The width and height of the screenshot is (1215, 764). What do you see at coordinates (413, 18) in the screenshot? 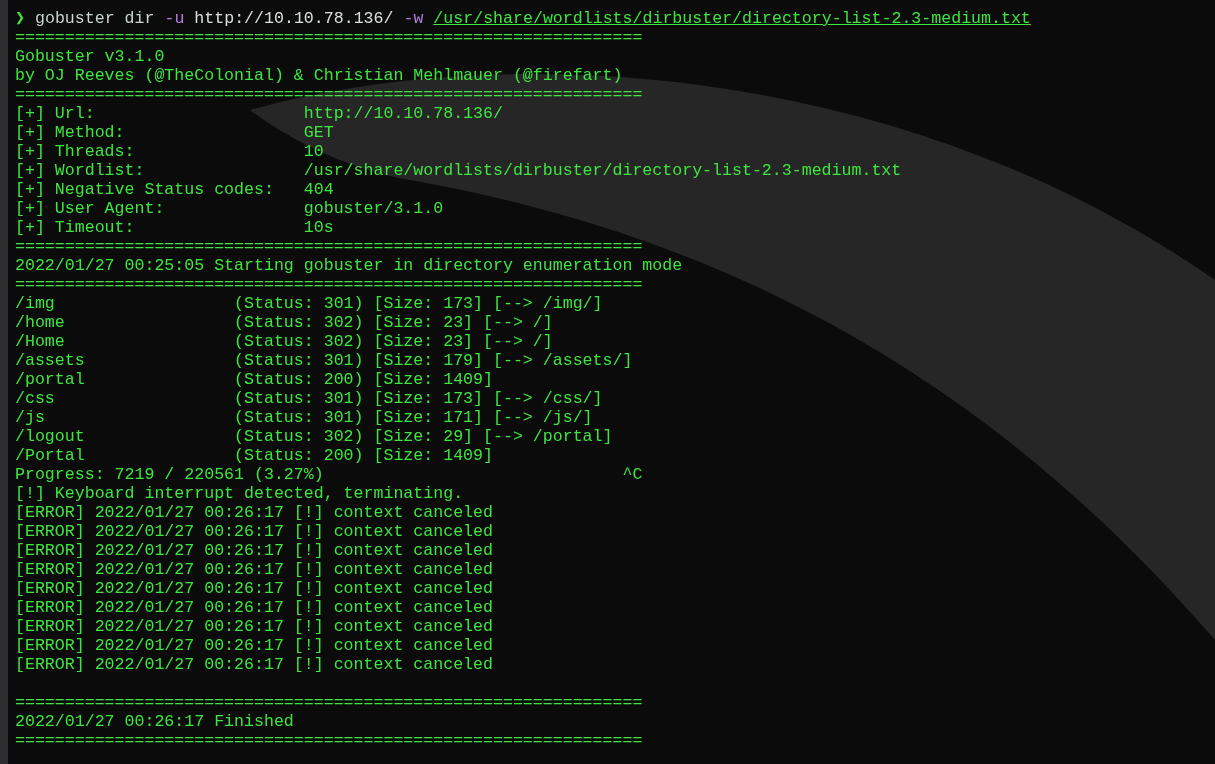
I see `command-text: -w` at bounding box center [413, 18].